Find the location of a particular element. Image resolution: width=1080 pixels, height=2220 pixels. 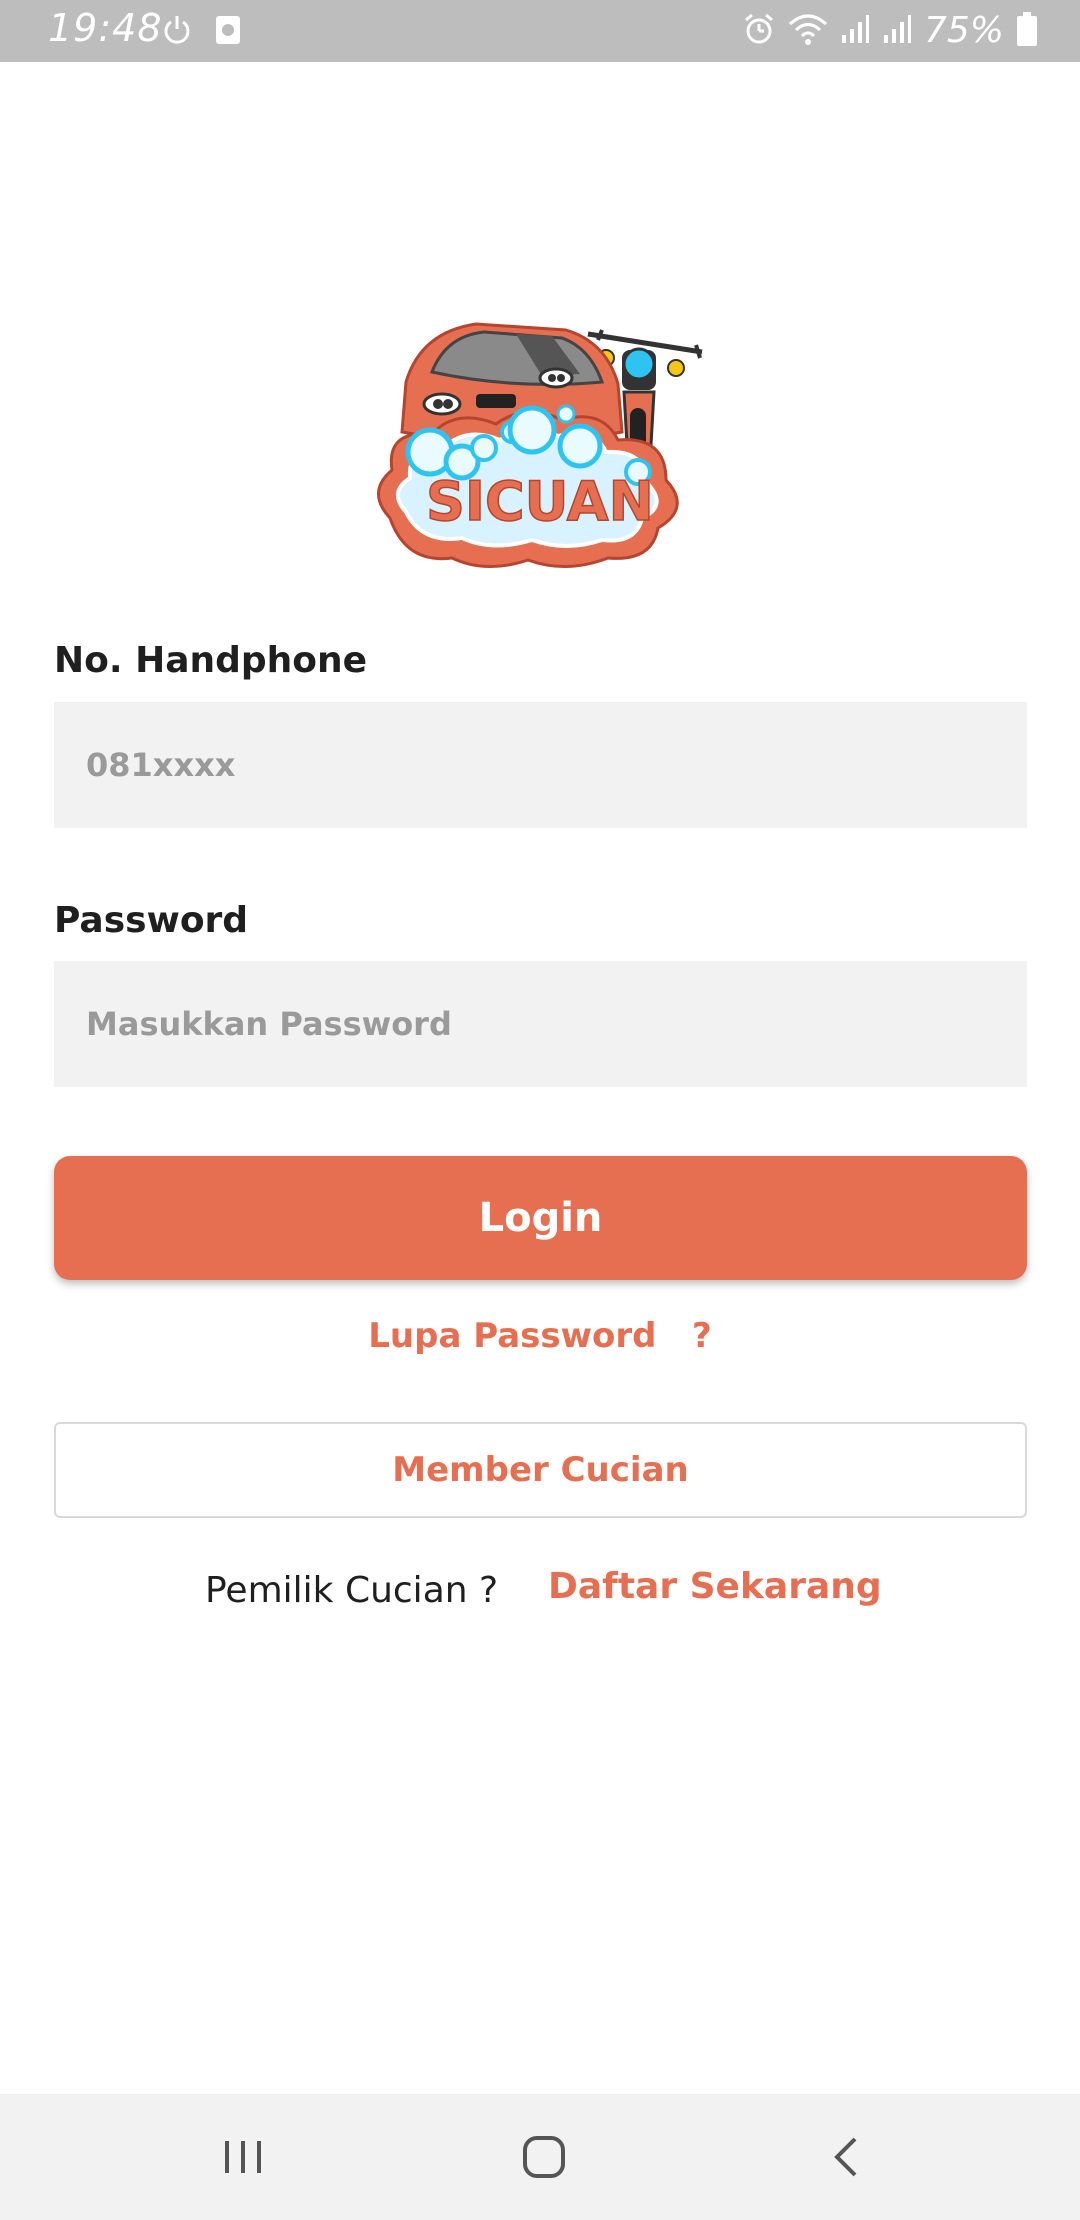

password-label: Password is located at coordinates (151, 920).